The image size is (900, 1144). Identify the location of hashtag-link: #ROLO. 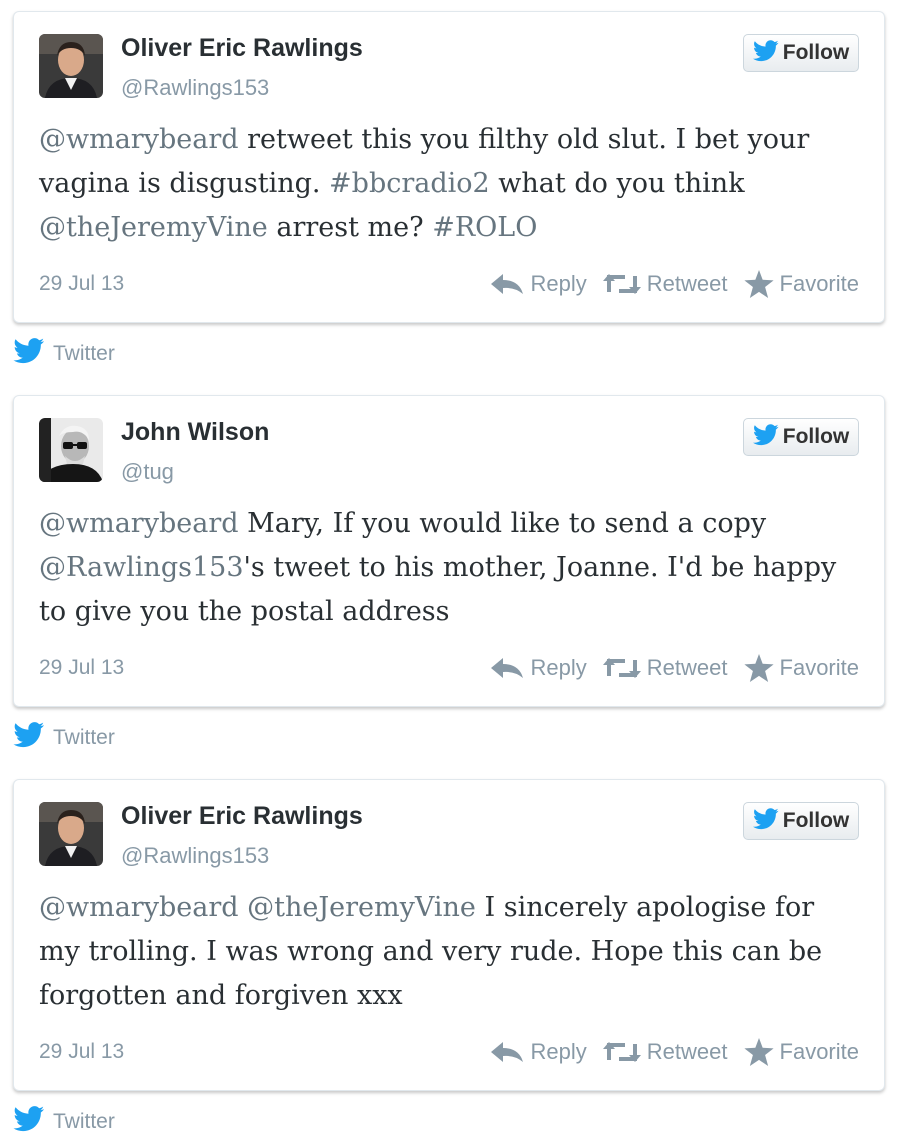
(484, 227).